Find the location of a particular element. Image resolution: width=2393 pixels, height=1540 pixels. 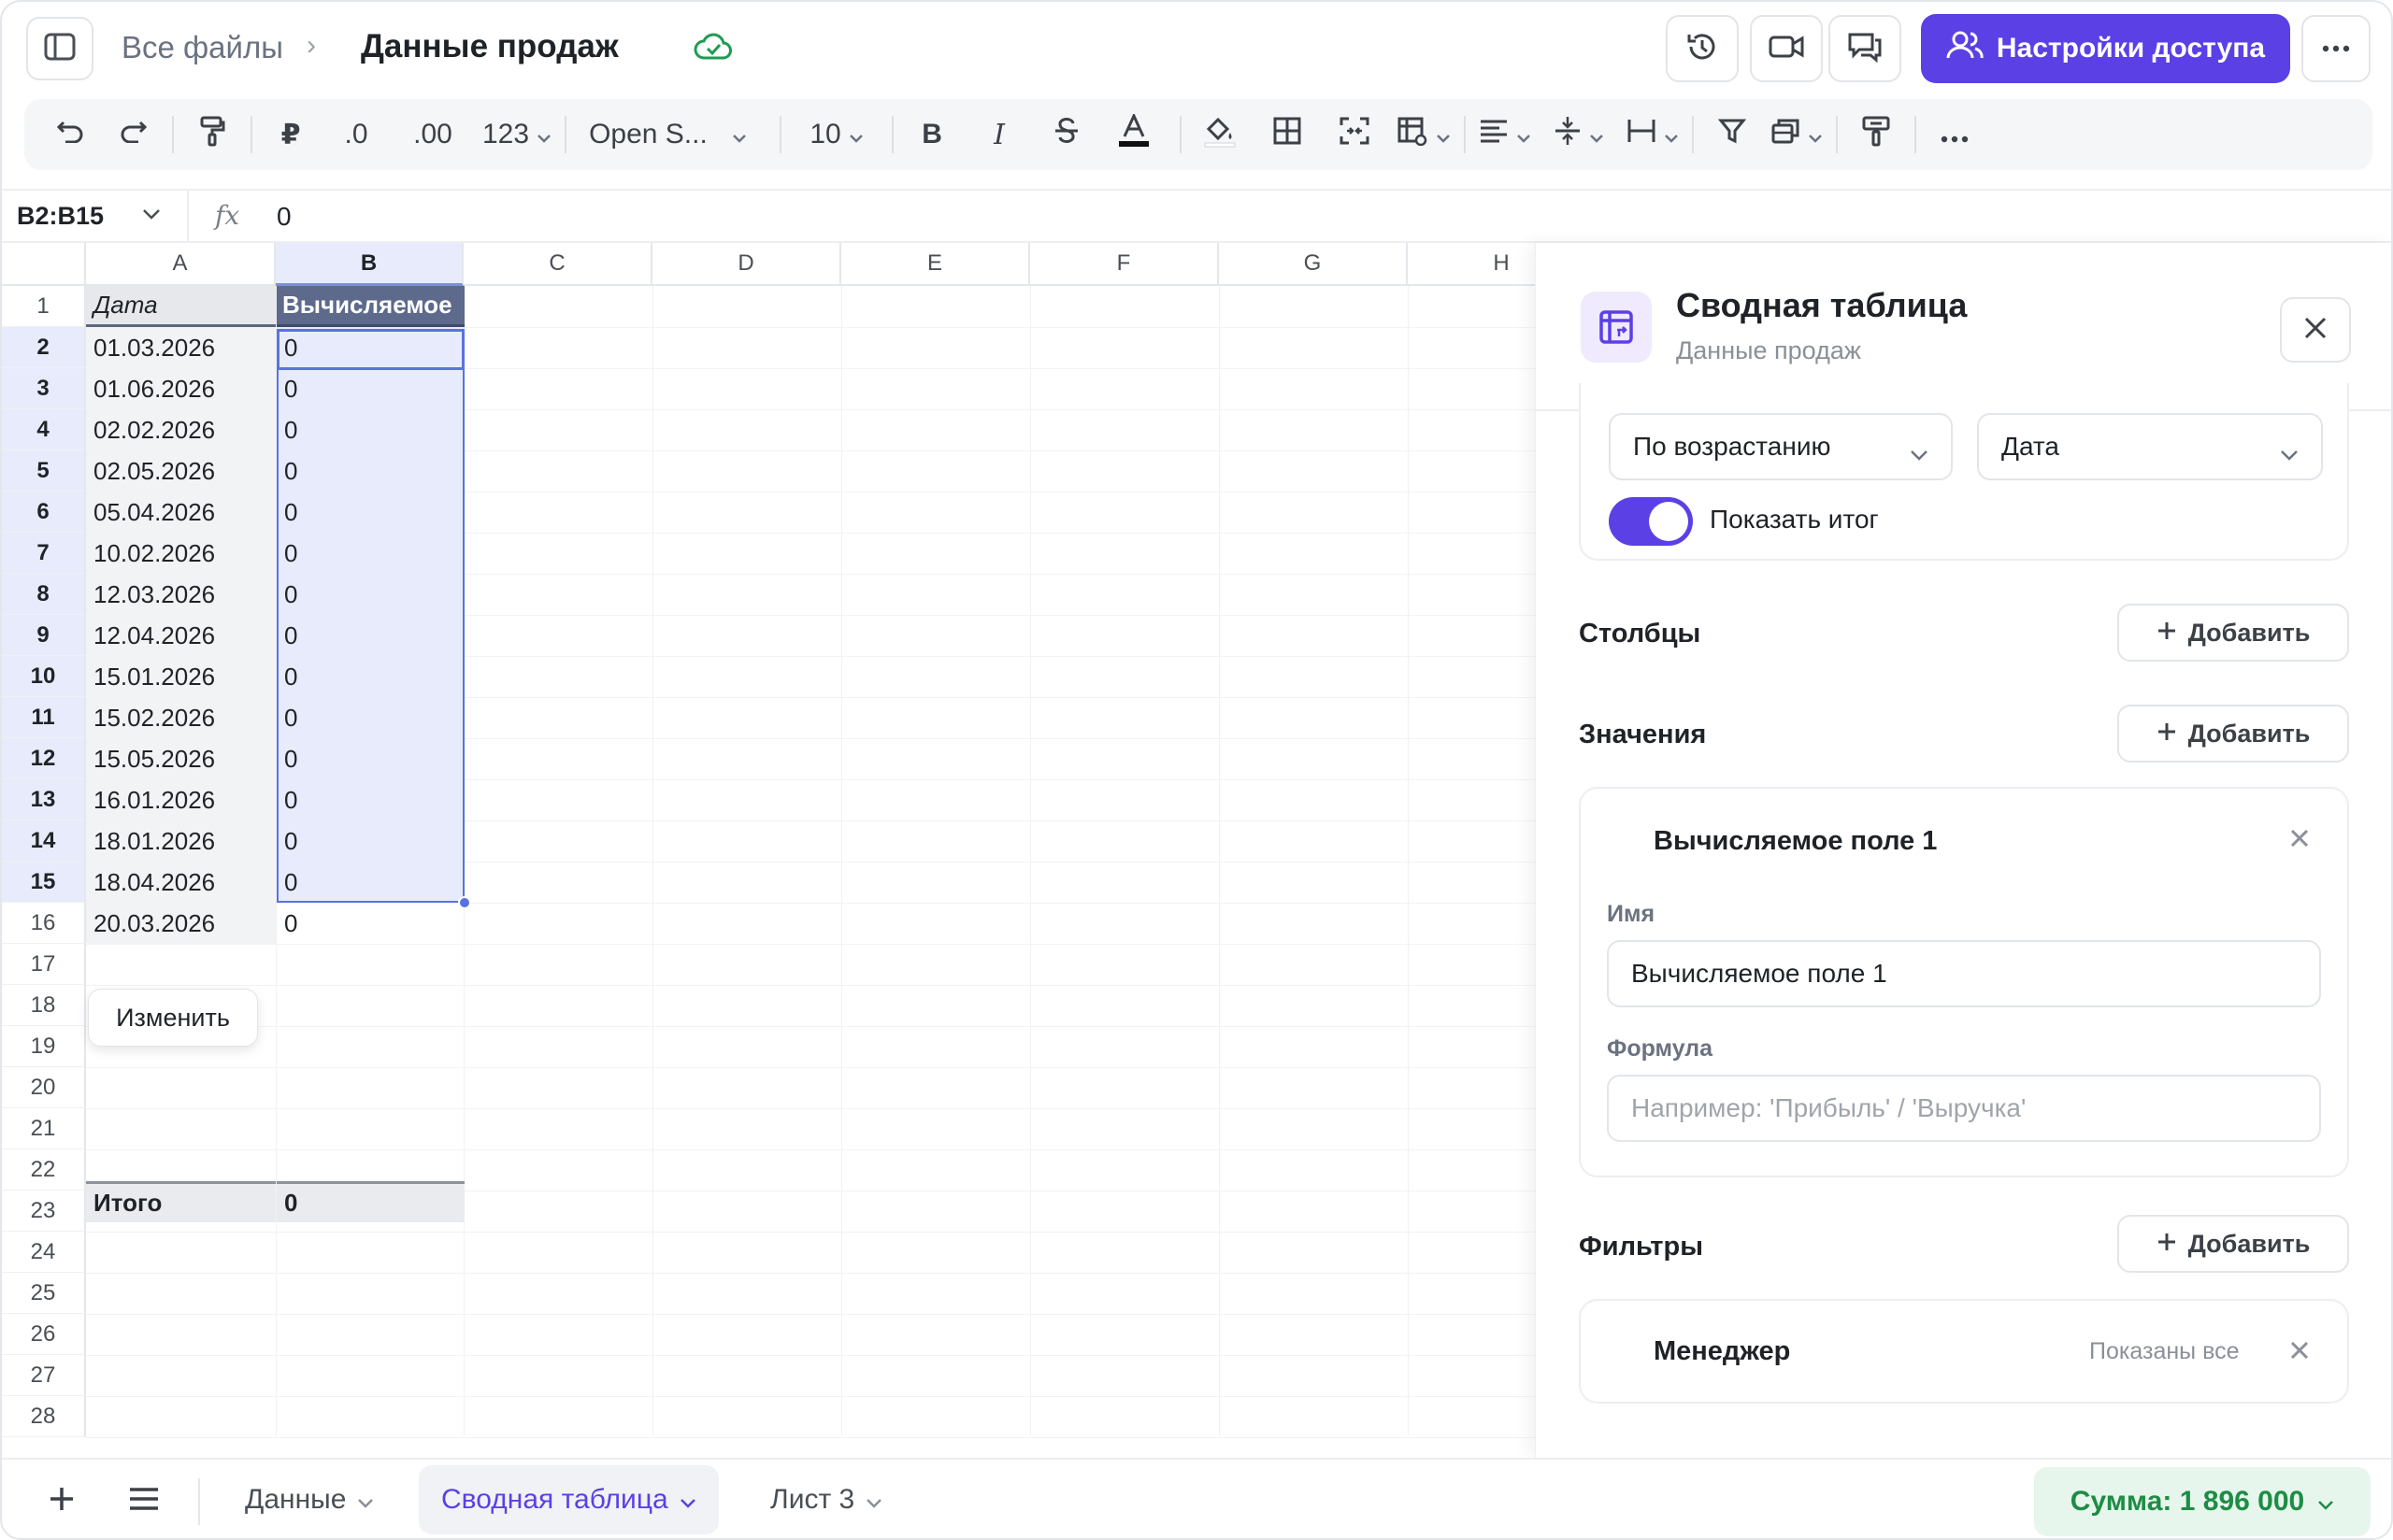

row-header-1: 1 is located at coordinates (44, 306).